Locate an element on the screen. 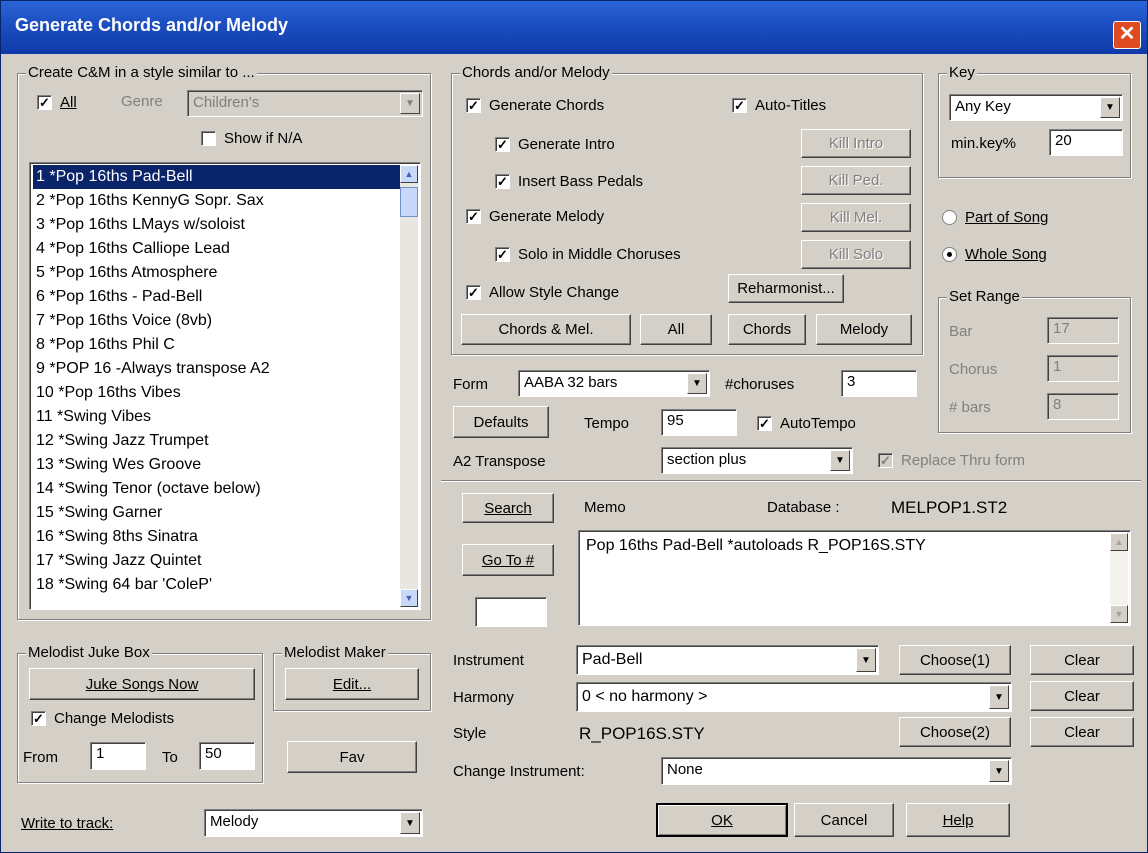  write-track-dropdown: Melody ▼ is located at coordinates (313, 823).